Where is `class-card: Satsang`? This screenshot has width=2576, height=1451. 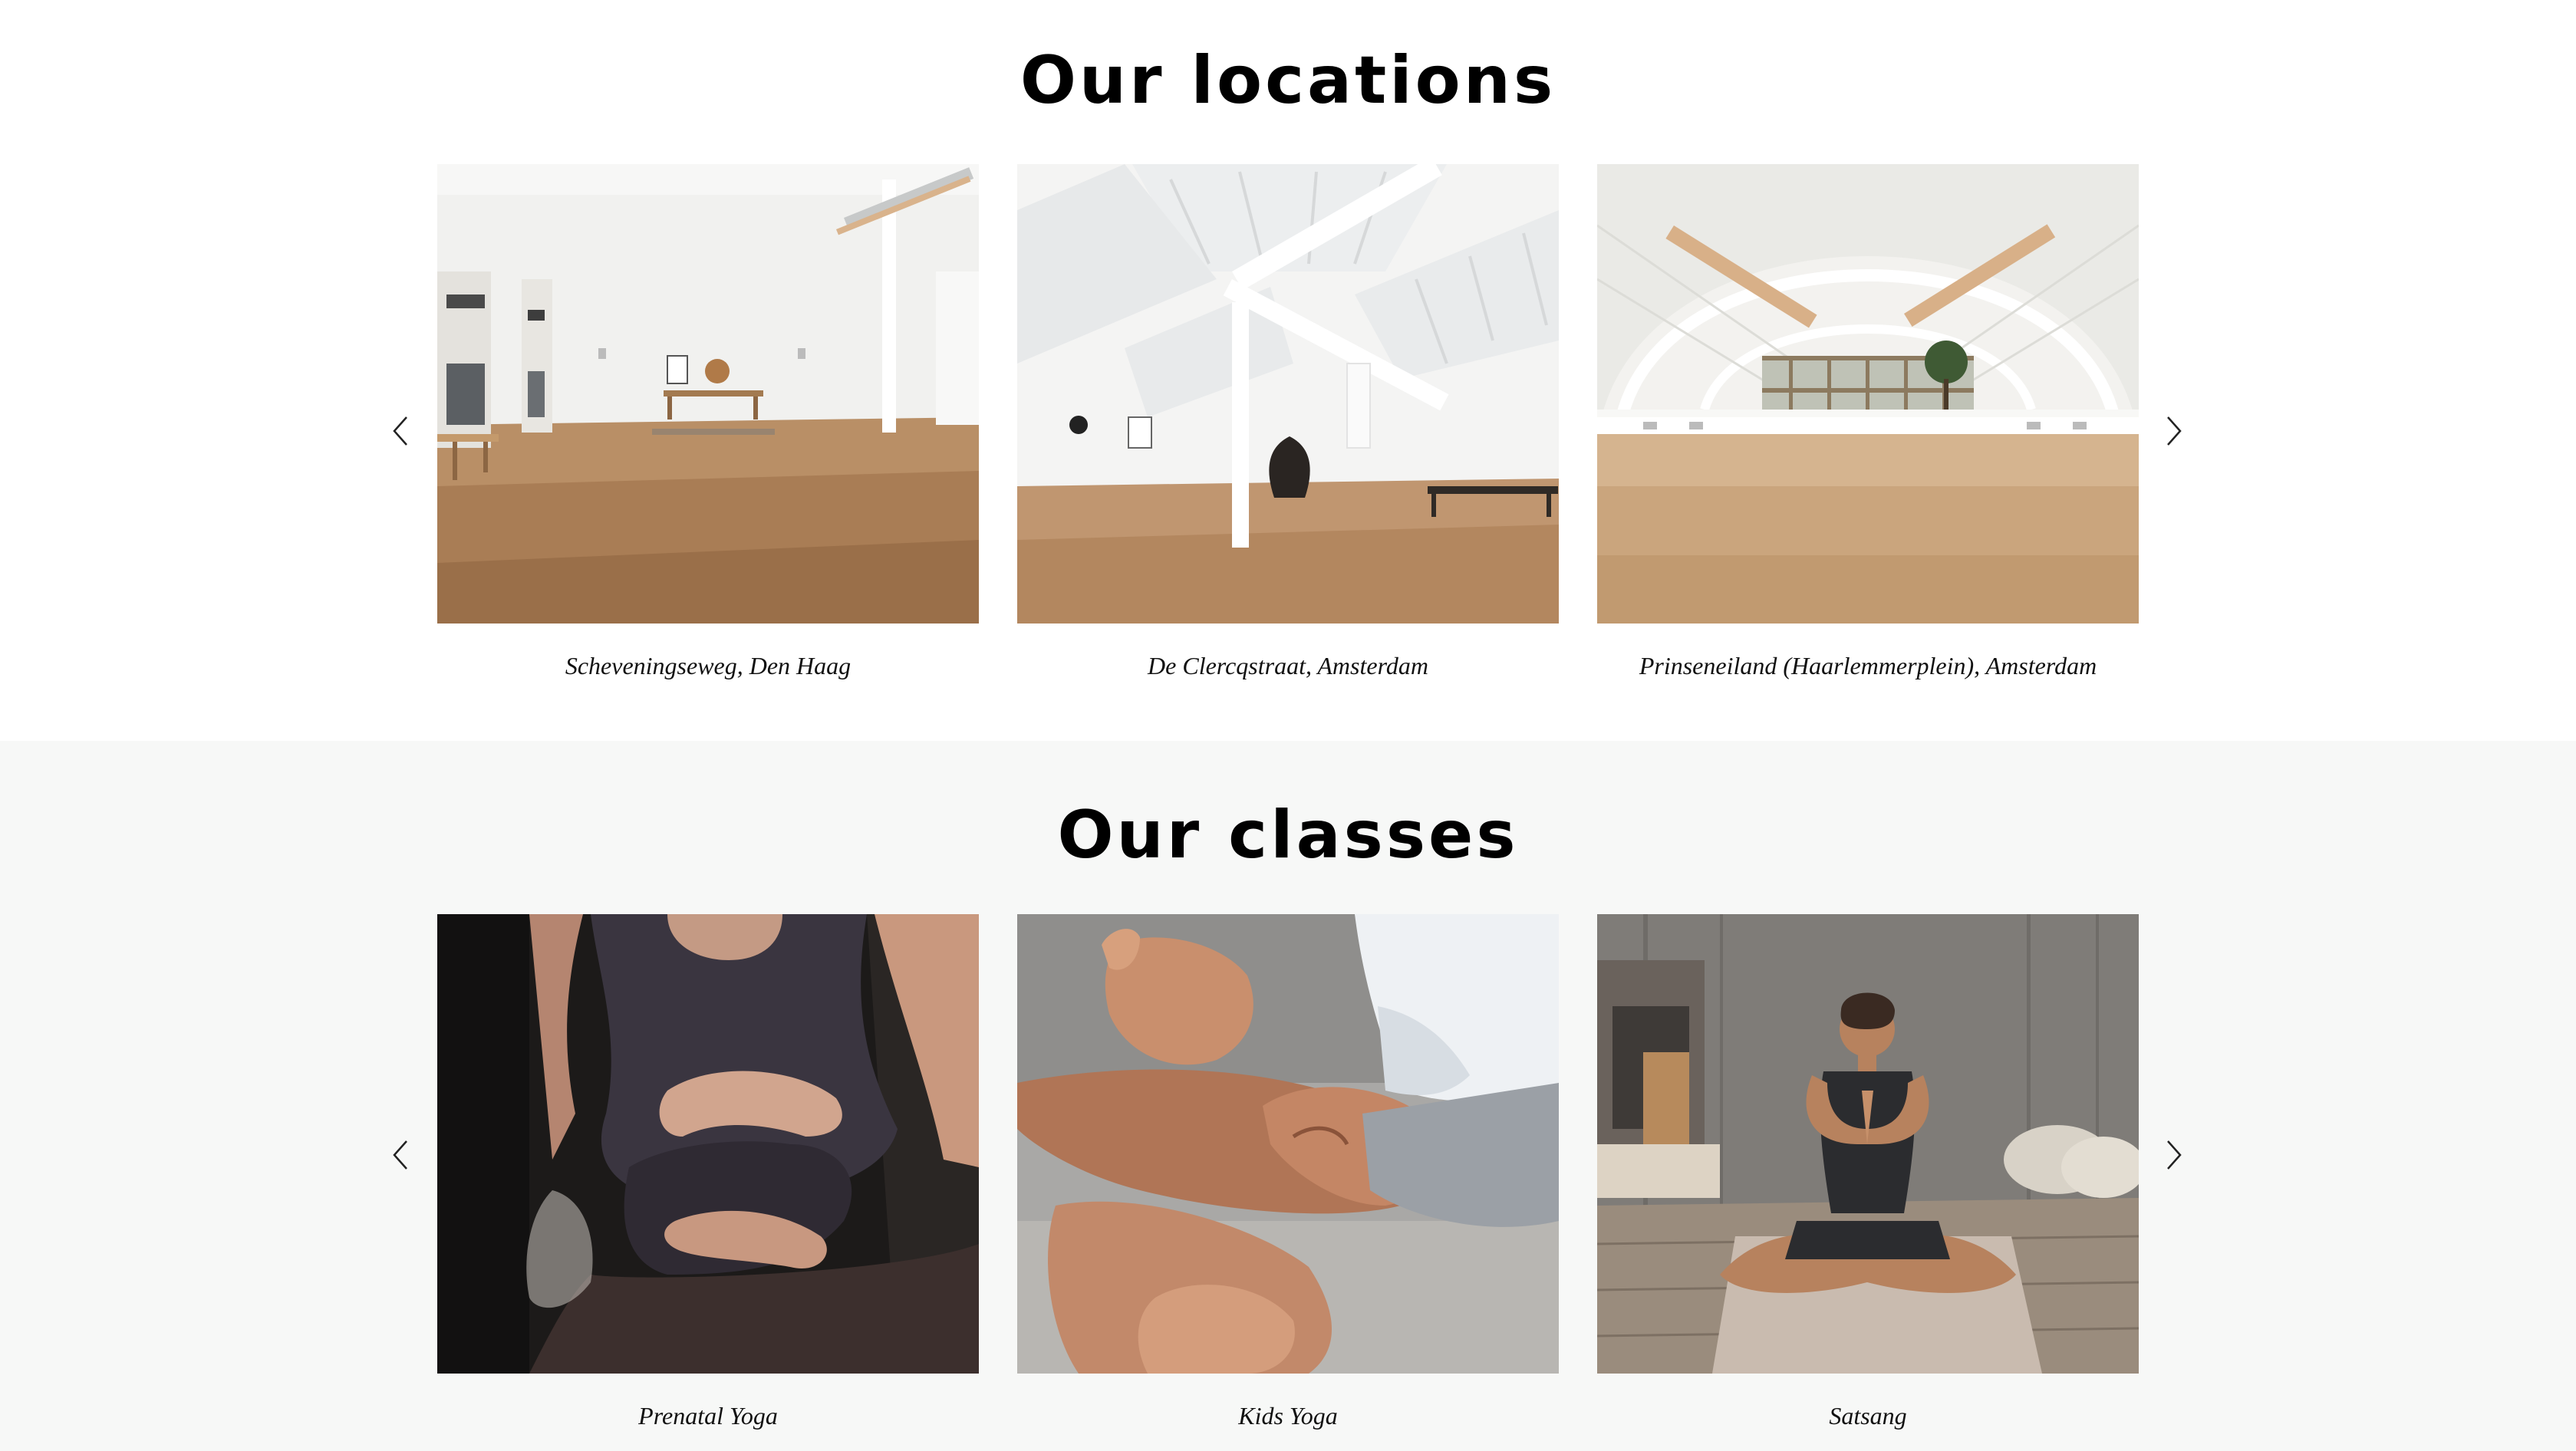
class-card: Satsang is located at coordinates (1868, 1172).